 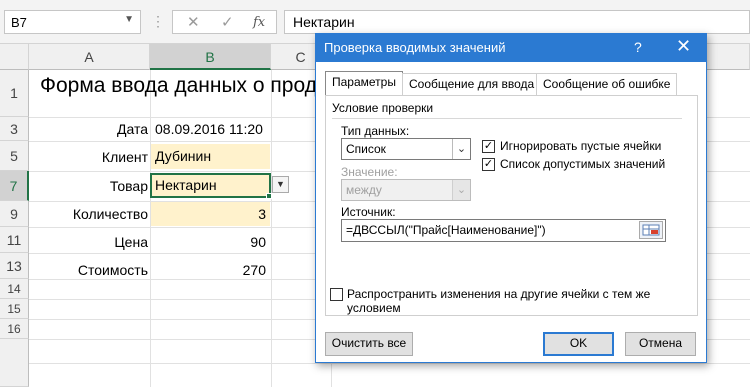 What do you see at coordinates (210, 214) in the screenshot?
I see `quantity-value: 3` at bounding box center [210, 214].